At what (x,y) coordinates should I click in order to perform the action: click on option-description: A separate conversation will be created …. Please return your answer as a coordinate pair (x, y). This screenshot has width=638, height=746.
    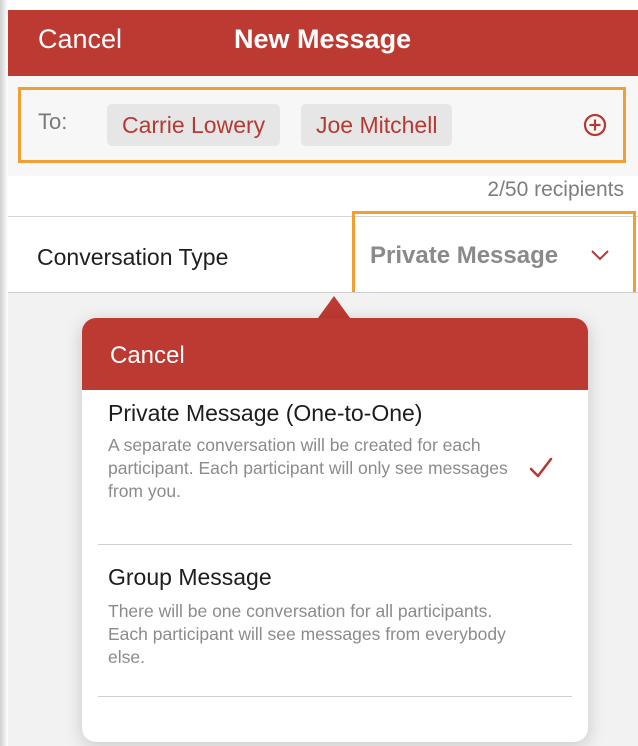
    Looking at the image, I should click on (308, 468).